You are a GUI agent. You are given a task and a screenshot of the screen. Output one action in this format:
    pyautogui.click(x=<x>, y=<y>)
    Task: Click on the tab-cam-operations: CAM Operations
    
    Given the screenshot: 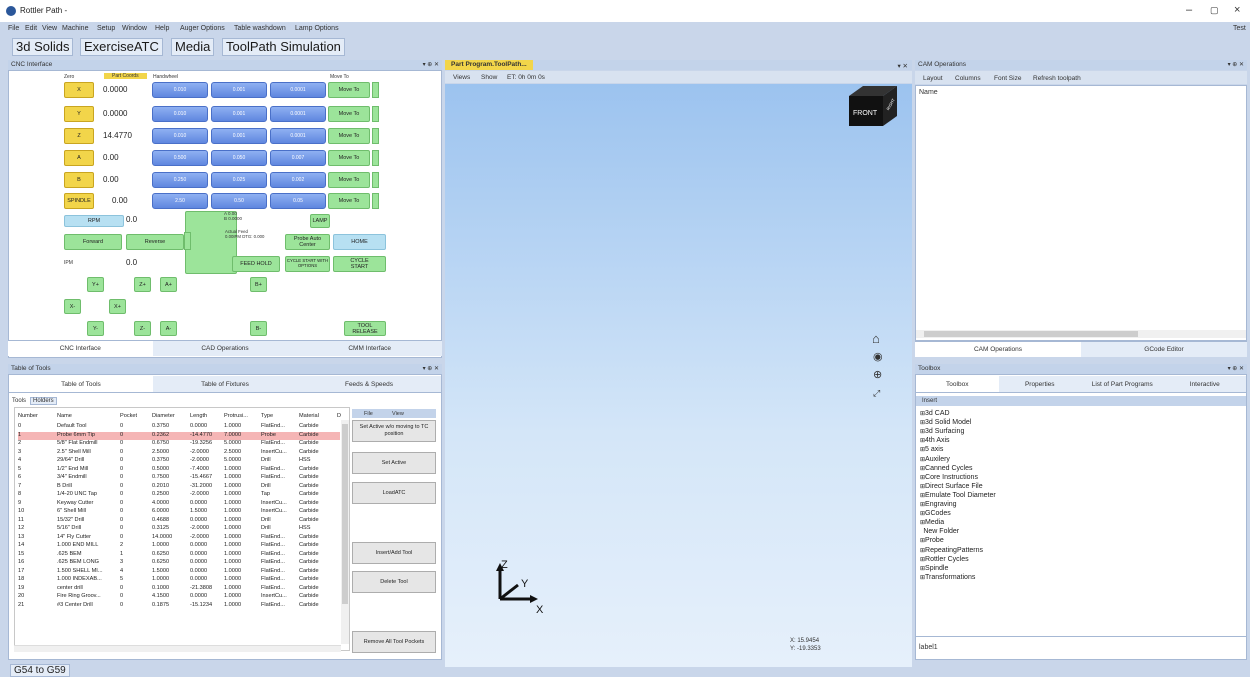 What is the action you would take?
    pyautogui.click(x=998, y=349)
    